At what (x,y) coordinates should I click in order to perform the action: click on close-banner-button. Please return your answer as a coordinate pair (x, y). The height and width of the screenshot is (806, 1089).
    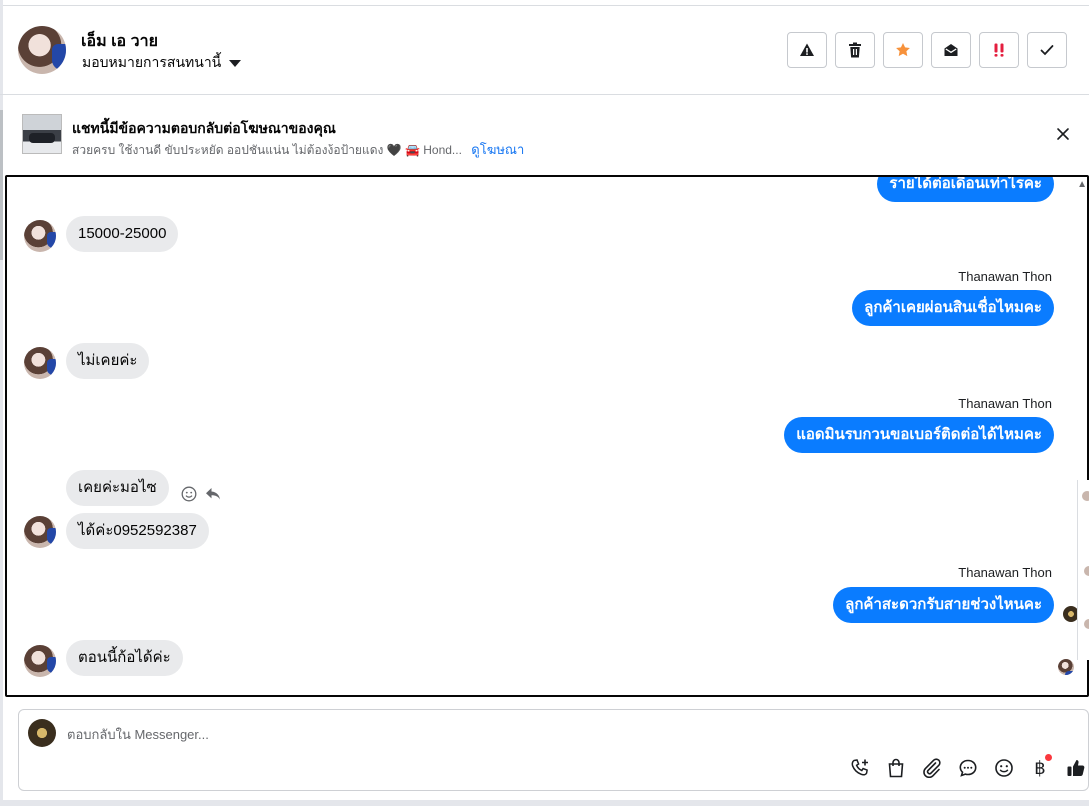
    Looking at the image, I should click on (1063, 134).